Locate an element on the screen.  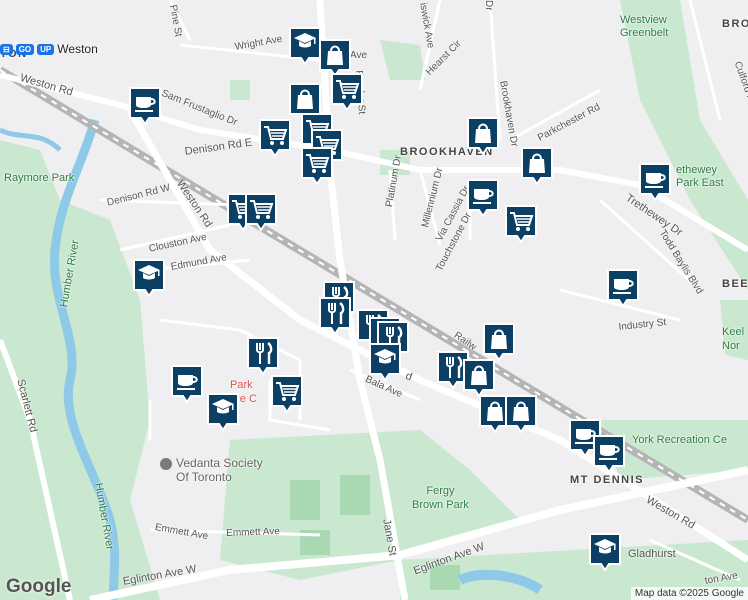
area-label-gladhurst: Gladhurst is located at coordinates (652, 554).